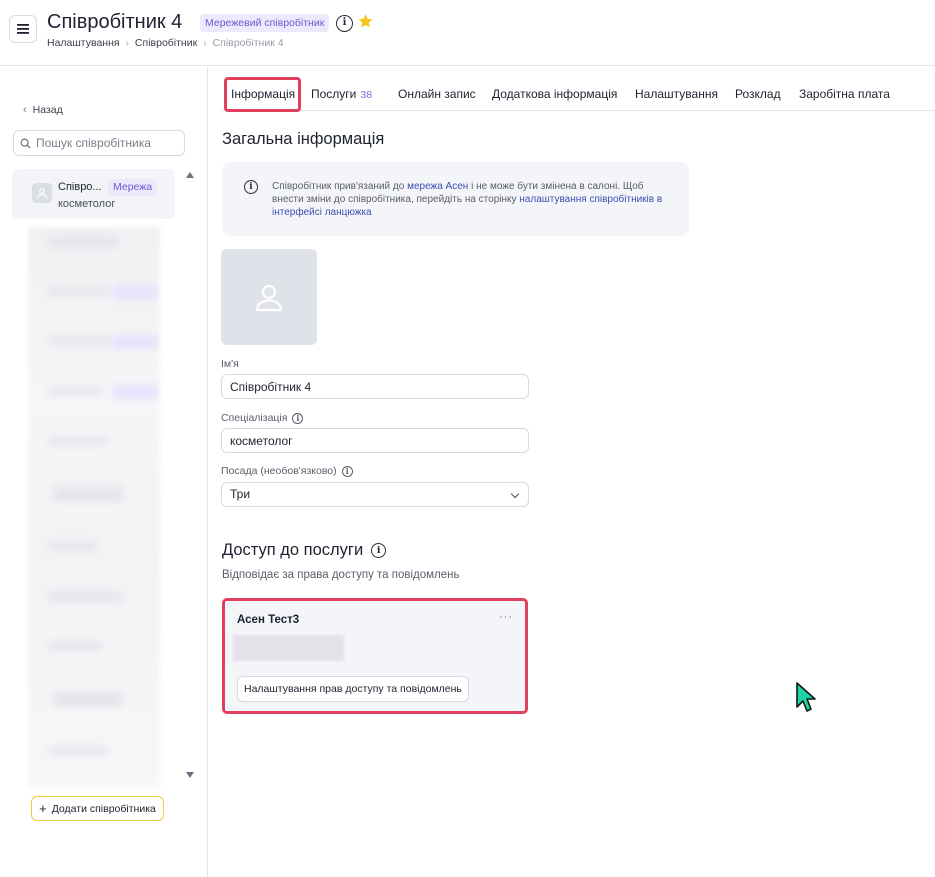 The image size is (935, 877). I want to click on network-employee-badge: Мережевий співробітник, so click(265, 23).